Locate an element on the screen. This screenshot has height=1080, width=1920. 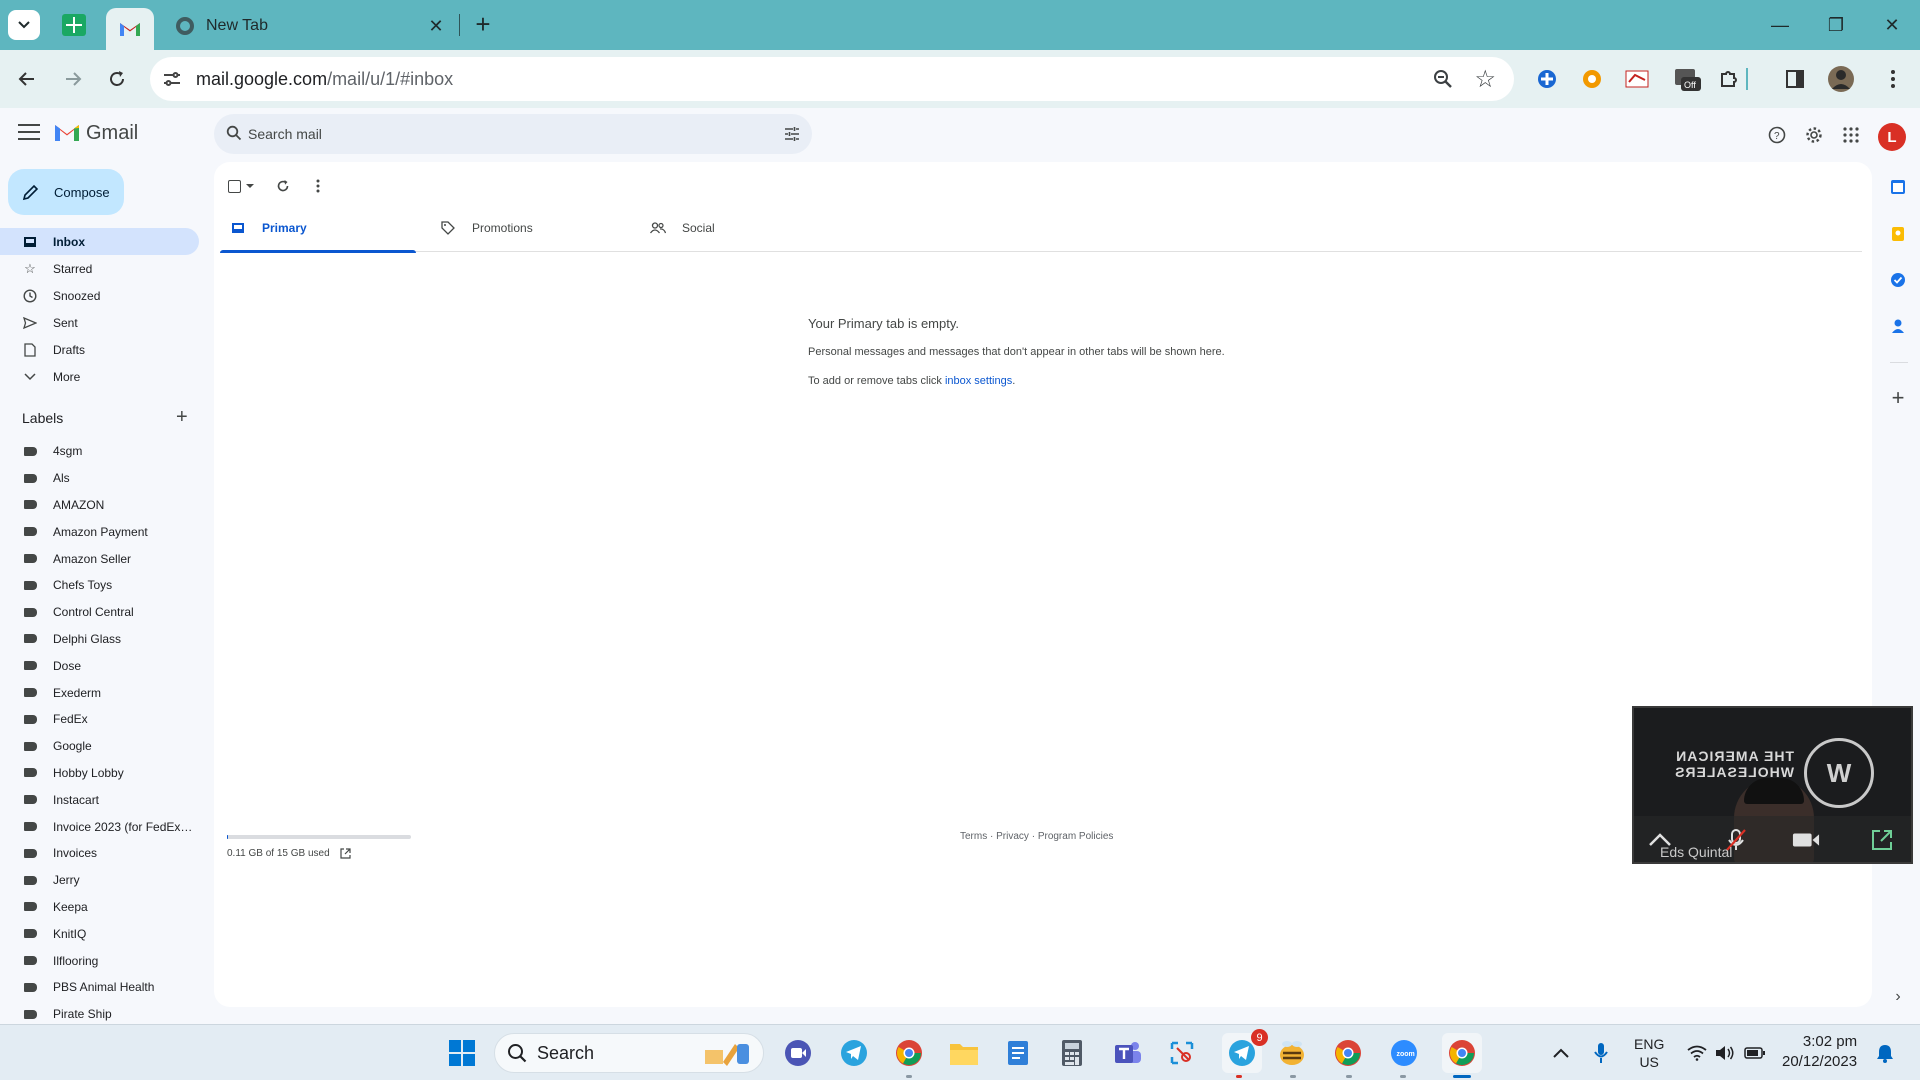
back-button is located at coordinates (27, 79).